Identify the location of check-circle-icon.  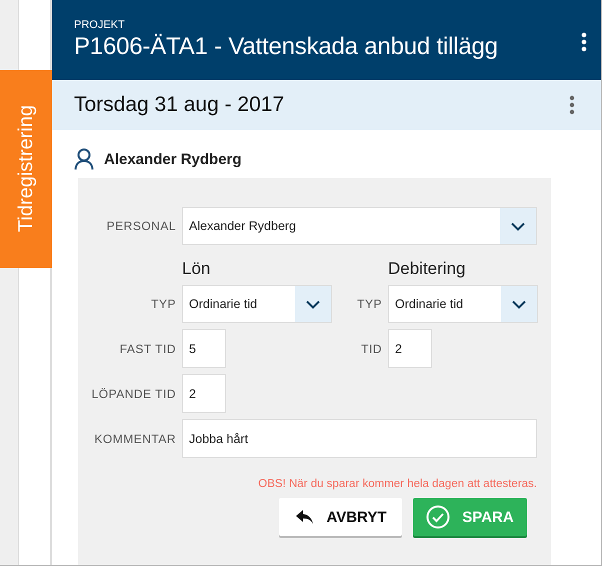
(438, 517).